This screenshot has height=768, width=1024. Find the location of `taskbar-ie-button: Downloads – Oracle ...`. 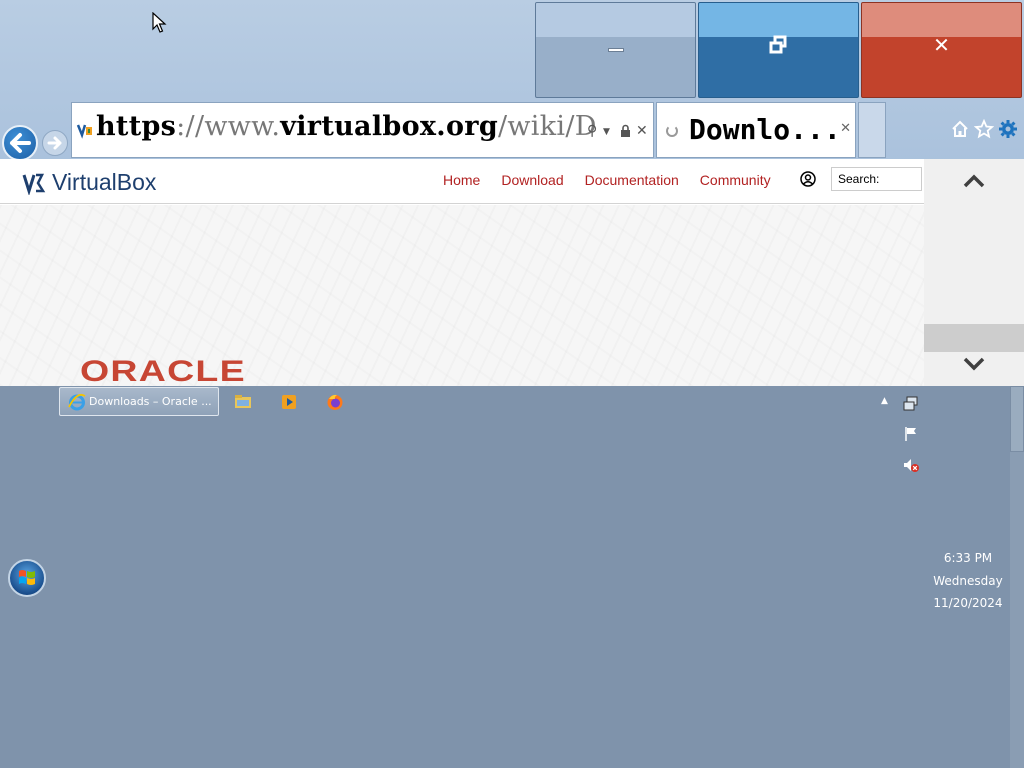

taskbar-ie-button: Downloads – Oracle ... is located at coordinates (139, 401).